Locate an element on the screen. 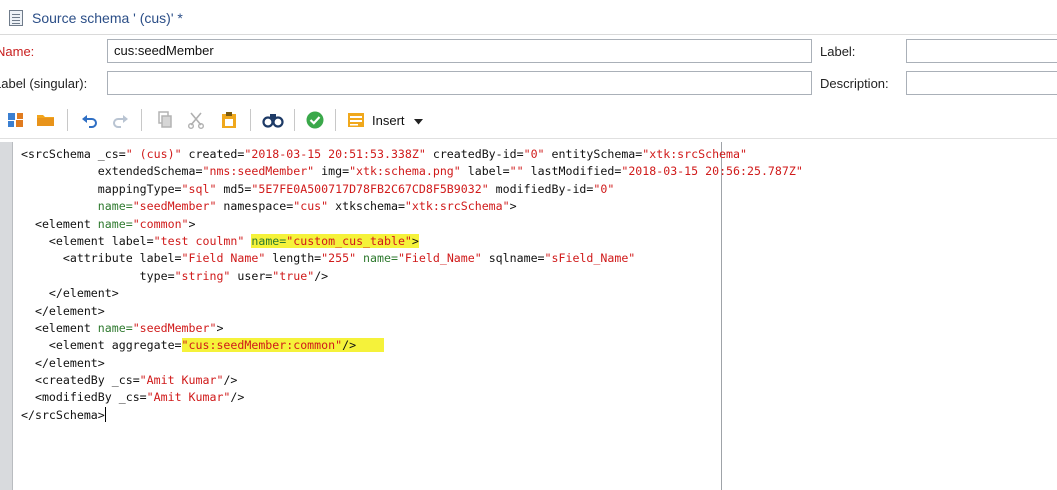 The height and width of the screenshot is (490, 1057). open-folder-icon is located at coordinates (46, 120).